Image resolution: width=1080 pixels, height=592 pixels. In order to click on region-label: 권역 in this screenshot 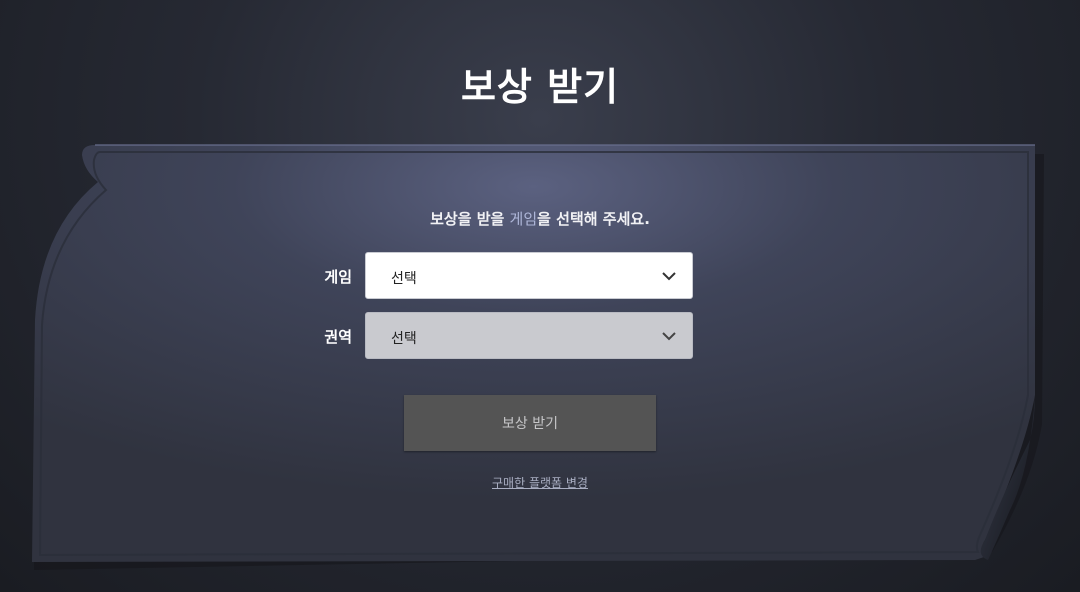, I will do `click(338, 337)`.